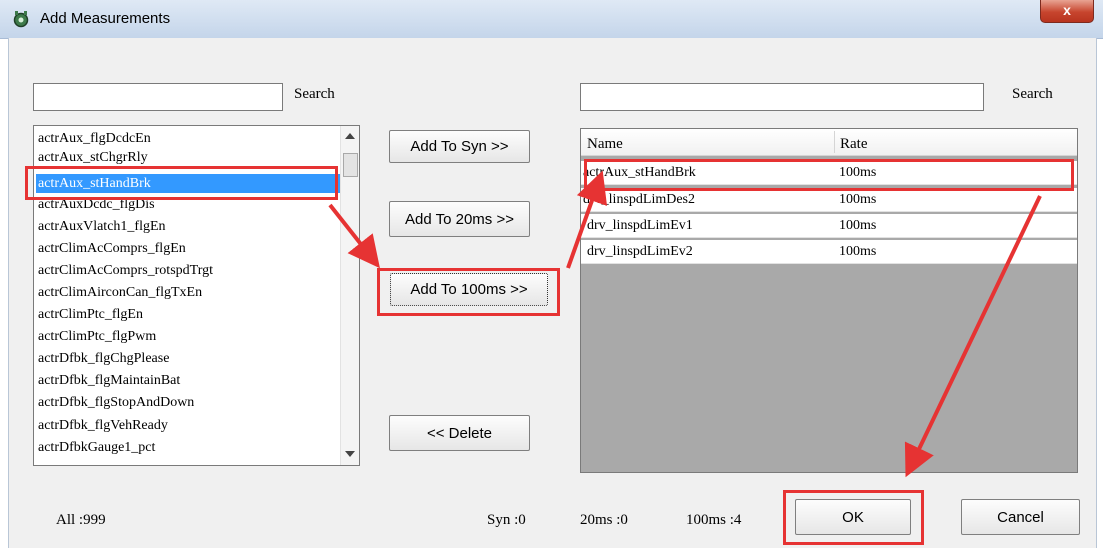 This screenshot has width=1103, height=548. I want to click on arrow-to-grid-row, so click(587, 219).